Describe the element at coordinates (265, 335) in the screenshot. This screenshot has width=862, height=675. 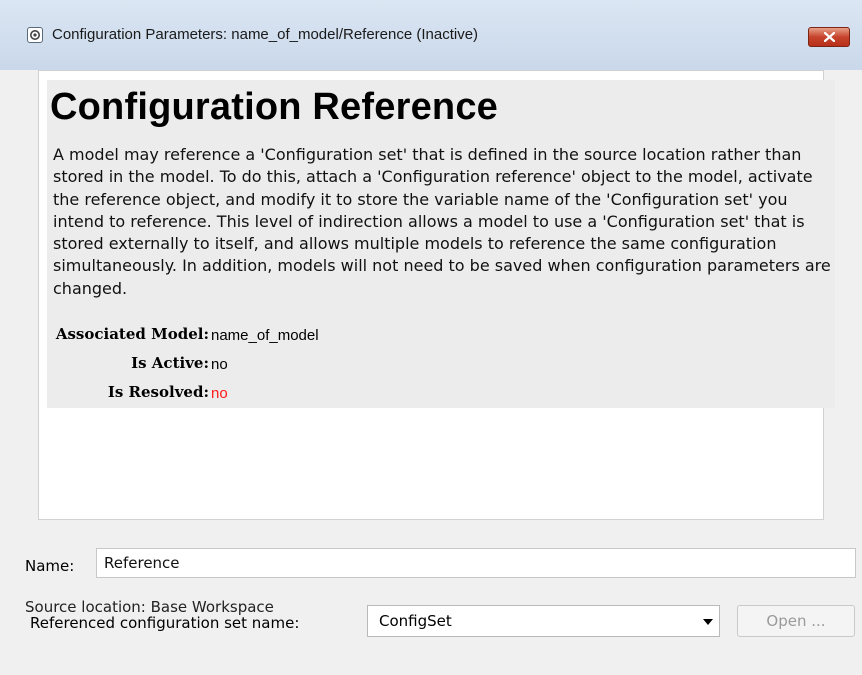
I see `property-value-associated-model: name_of_model` at that location.